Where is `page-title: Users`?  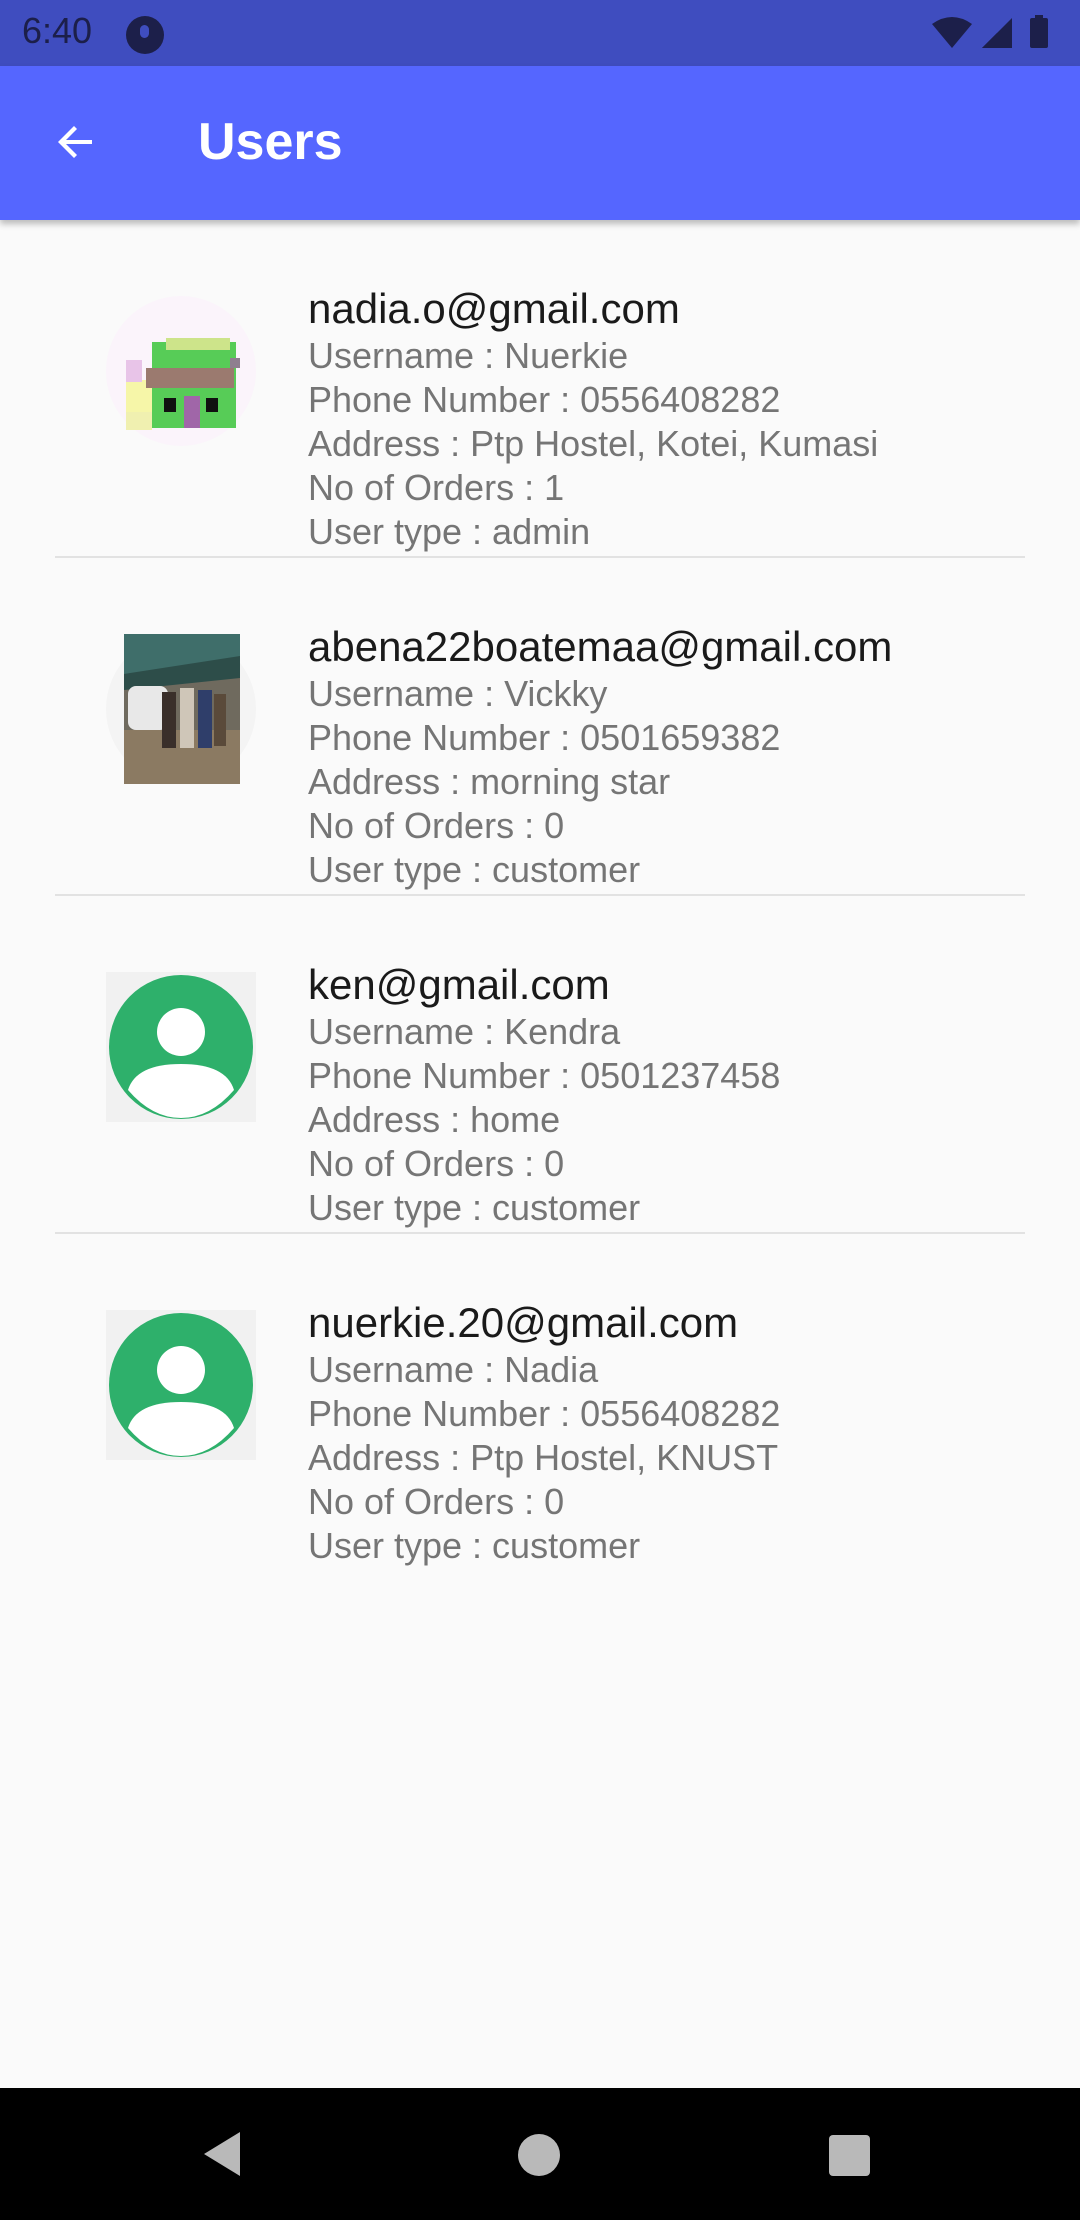 page-title: Users is located at coordinates (270, 142).